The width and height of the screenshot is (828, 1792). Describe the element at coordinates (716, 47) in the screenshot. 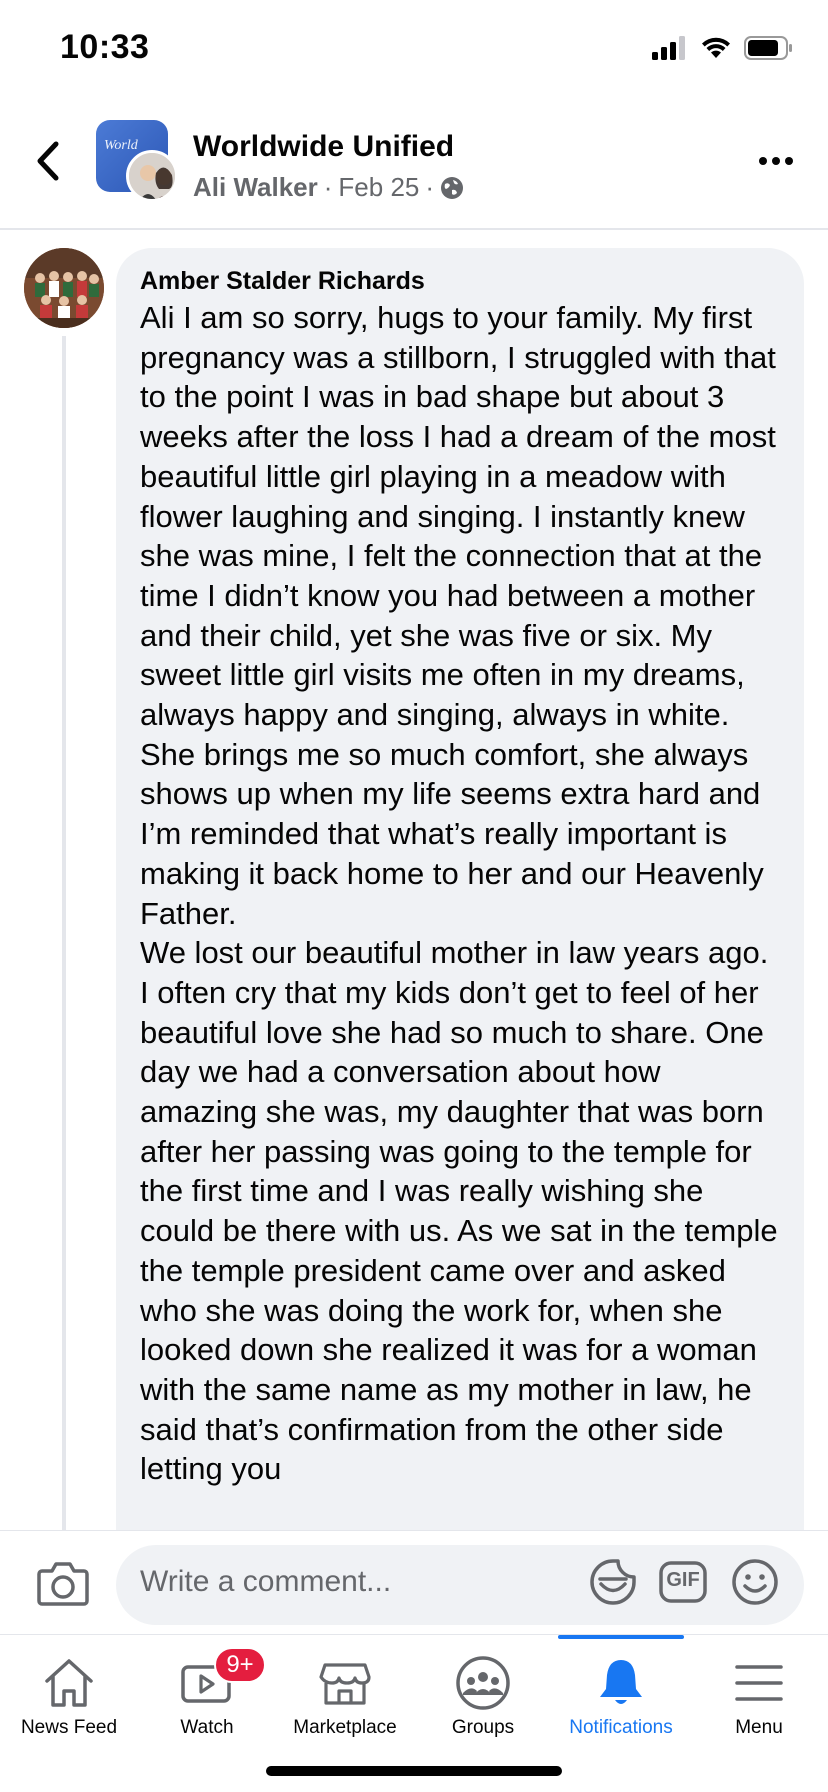

I see `wifi-icon` at that location.